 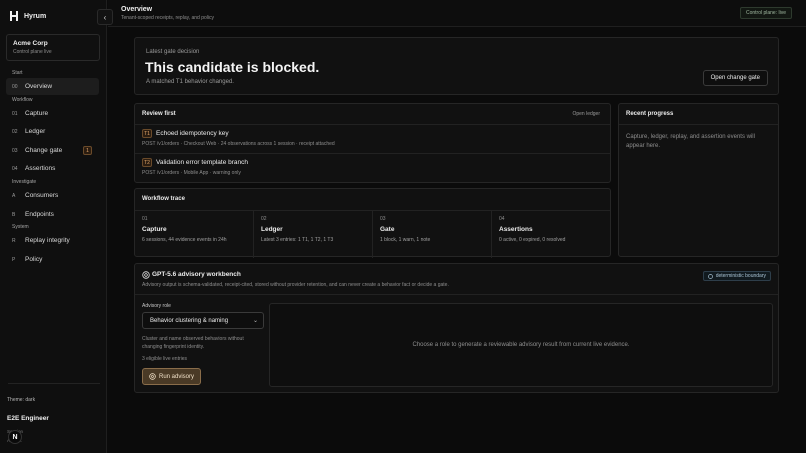 I want to click on nav-num: 03, so click(x=15, y=150).